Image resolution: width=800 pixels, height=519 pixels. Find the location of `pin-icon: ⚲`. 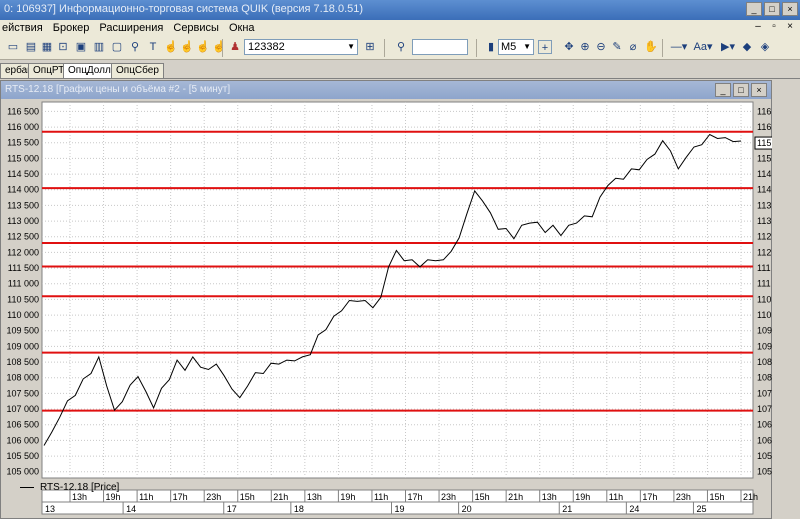

pin-icon: ⚲ is located at coordinates (135, 47).